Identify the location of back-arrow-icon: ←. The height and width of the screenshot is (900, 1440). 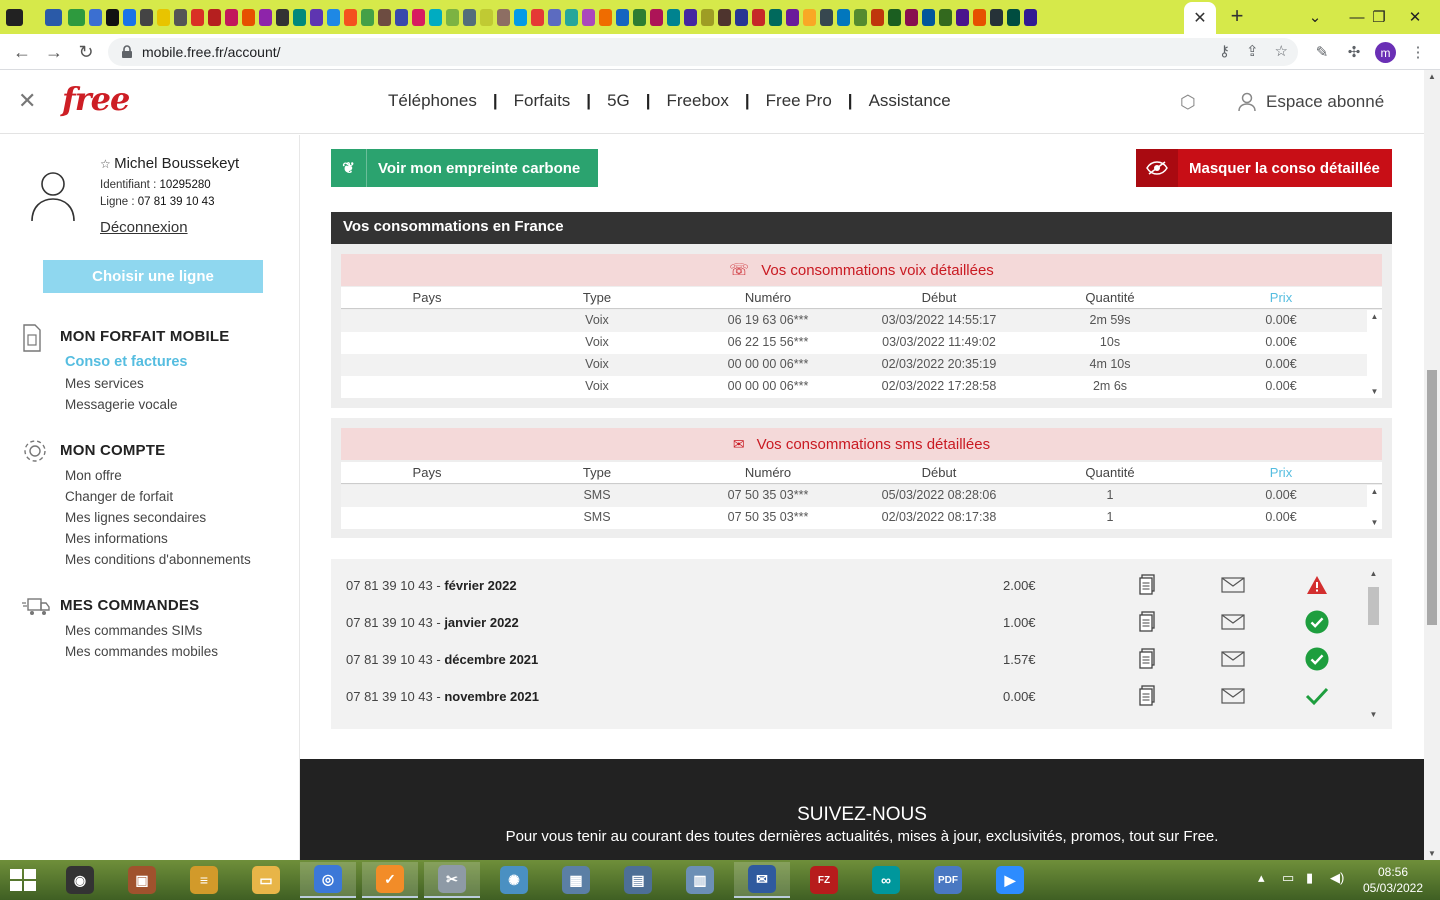
(22, 52).